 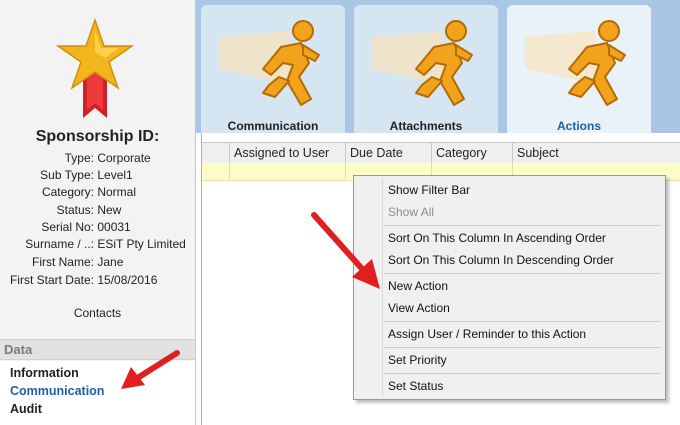 I want to click on menu-item-sort-ascending: Sort On This Column In Ascending Order, so click(x=497, y=238).